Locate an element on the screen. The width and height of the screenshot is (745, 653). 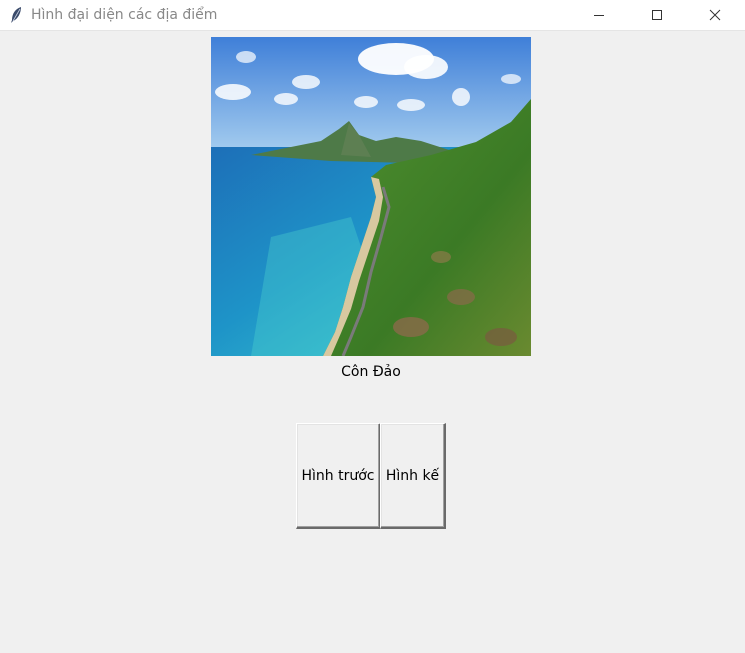
feather-icon is located at coordinates (16, 15).